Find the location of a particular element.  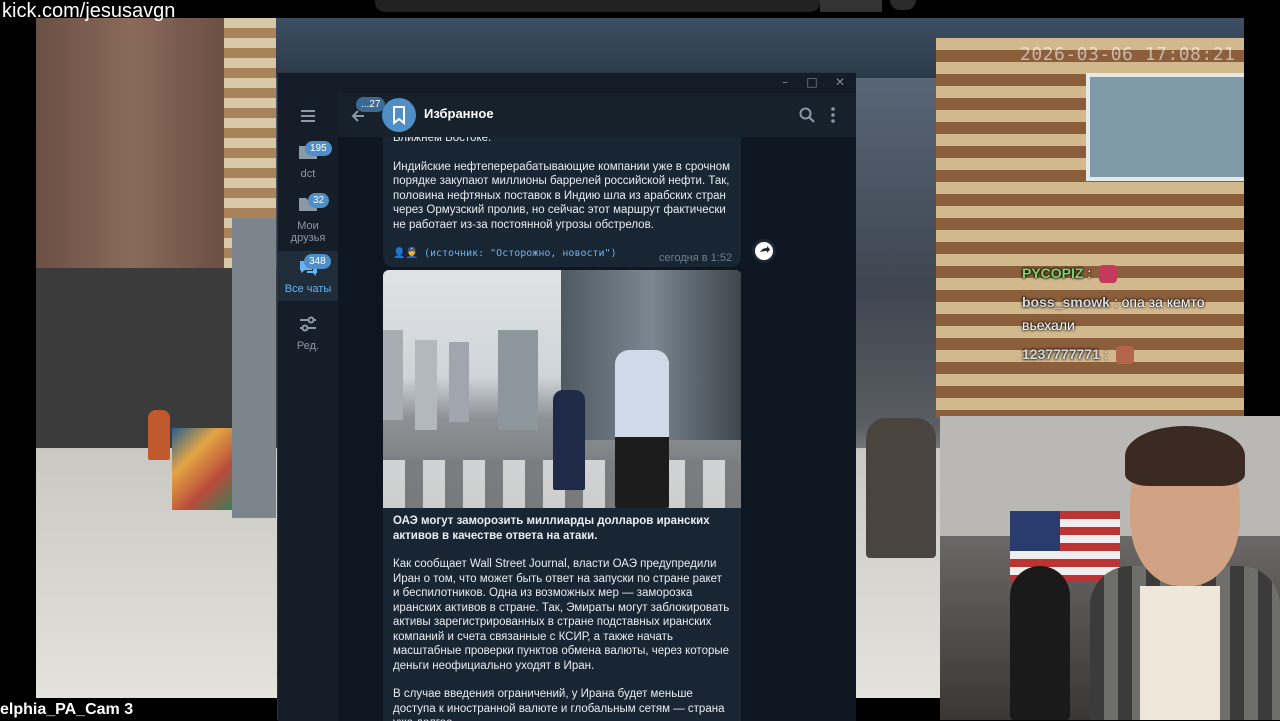

filters-edit-icon is located at coordinates (308, 324).